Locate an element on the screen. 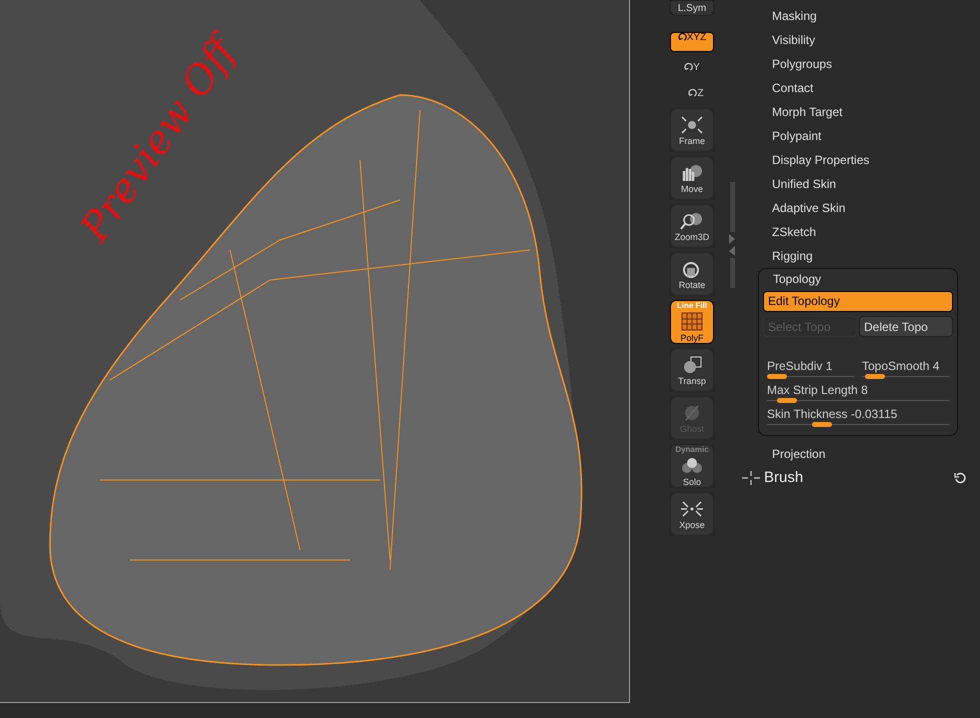 This screenshot has height=718, width=980. arrows-icon is located at coordinates (692, 508).